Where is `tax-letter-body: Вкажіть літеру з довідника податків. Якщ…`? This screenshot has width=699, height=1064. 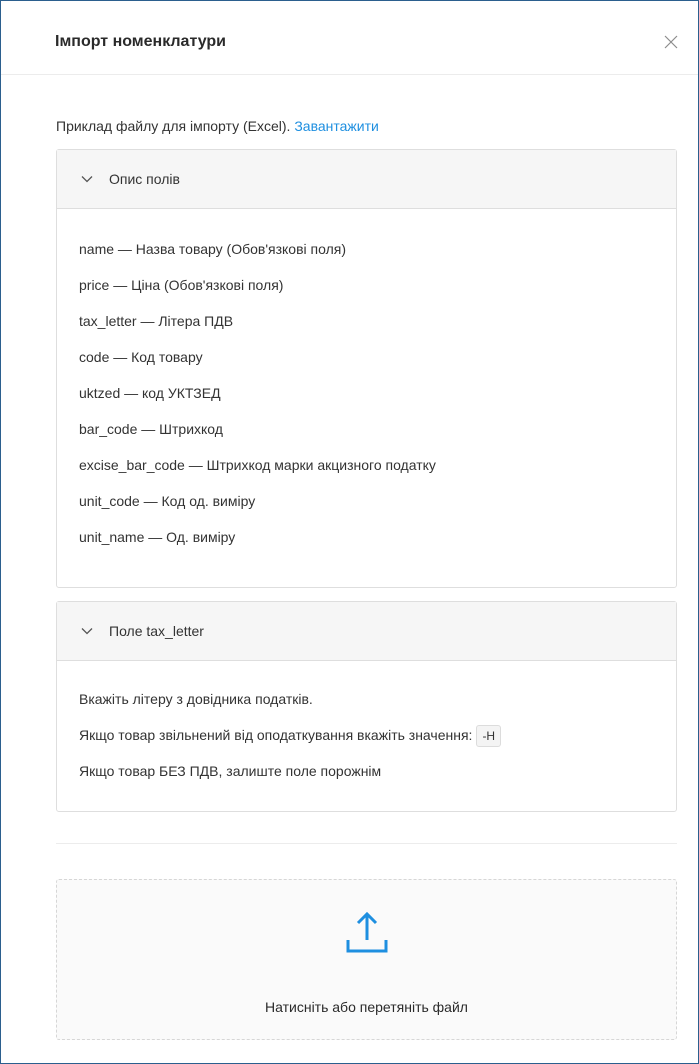 tax-letter-body: Вкажіть літеру з довідника податків. Якщ… is located at coordinates (366, 725).